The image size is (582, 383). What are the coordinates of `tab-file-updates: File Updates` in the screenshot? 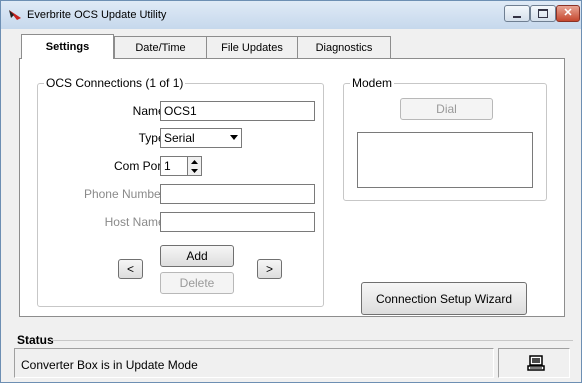 It's located at (252, 47).